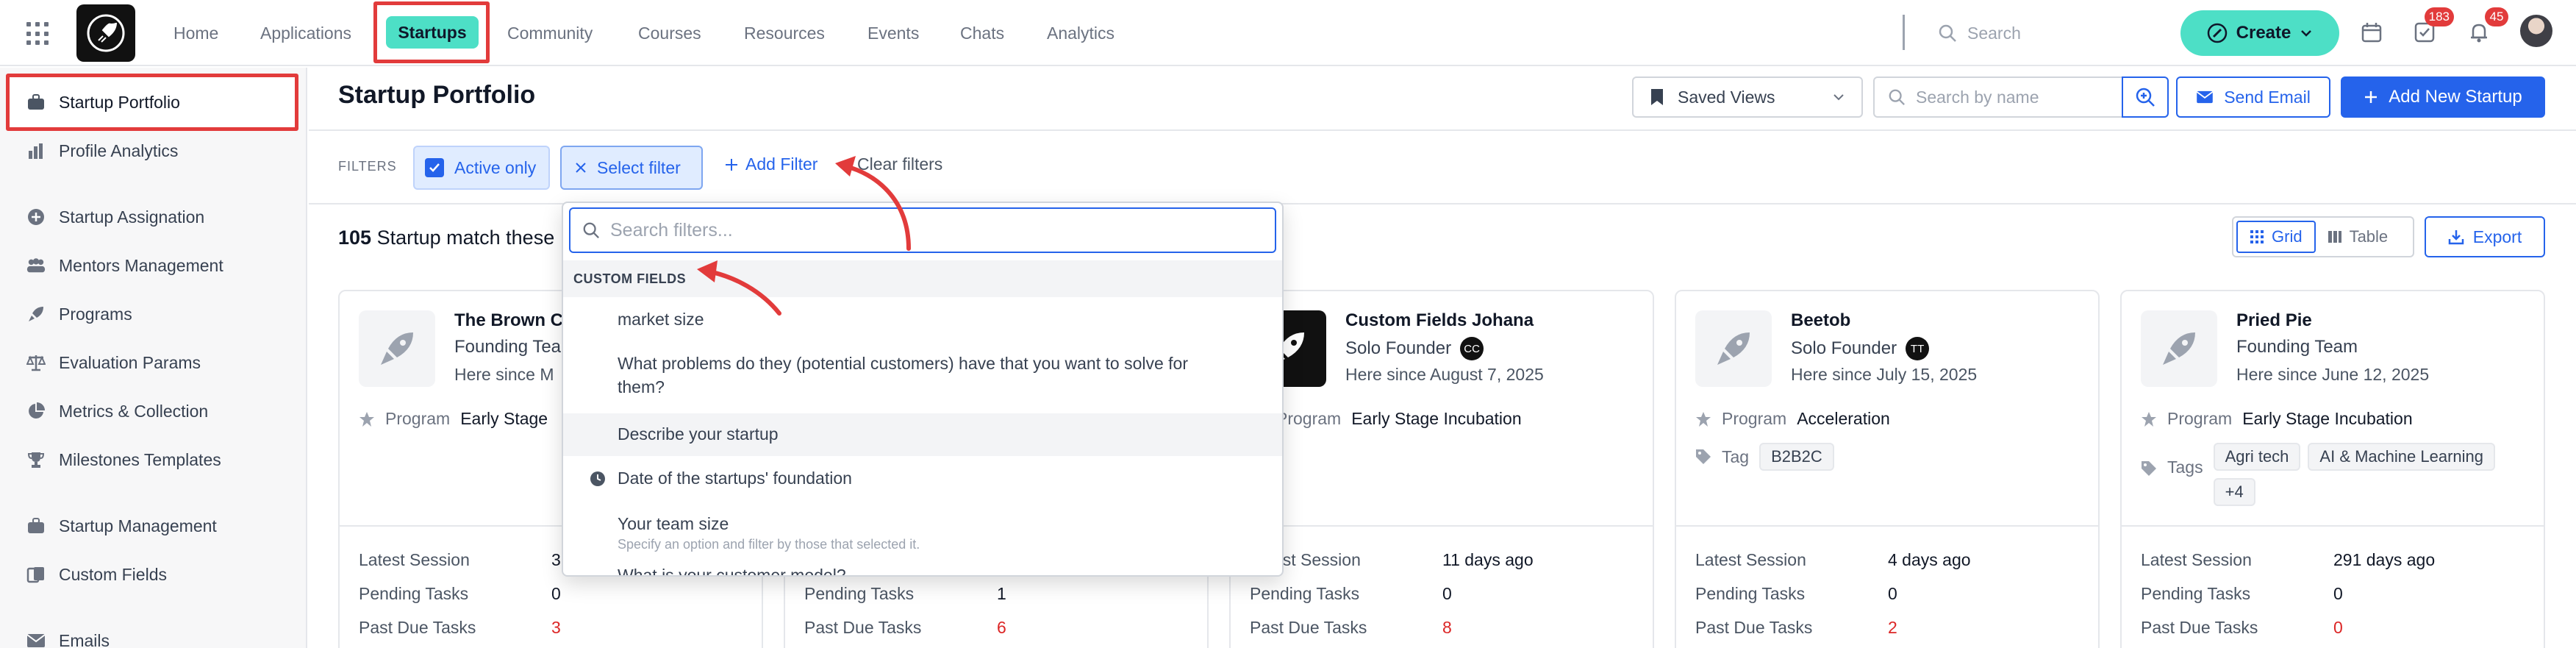  Describe the element at coordinates (1765, 457) in the screenshot. I see `tags-row: Tag B2B2C` at that location.